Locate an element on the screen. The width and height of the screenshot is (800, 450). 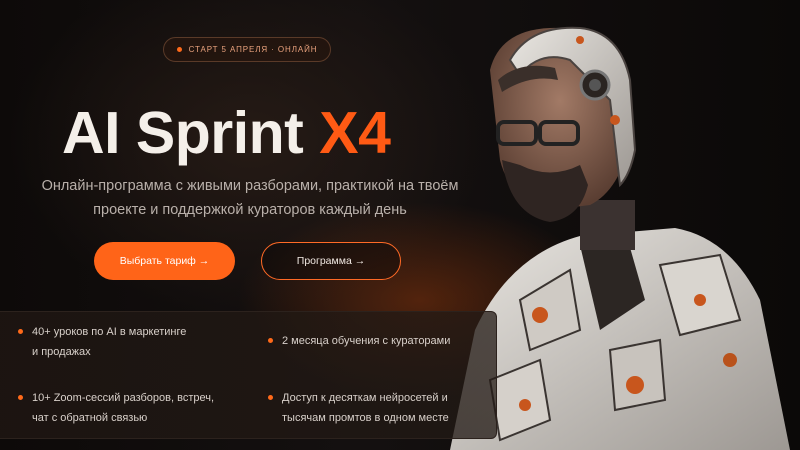
start-date-badge: СТАРТ 5 АПРЕЛЯ · ОНЛАЙН is located at coordinates (247, 49).